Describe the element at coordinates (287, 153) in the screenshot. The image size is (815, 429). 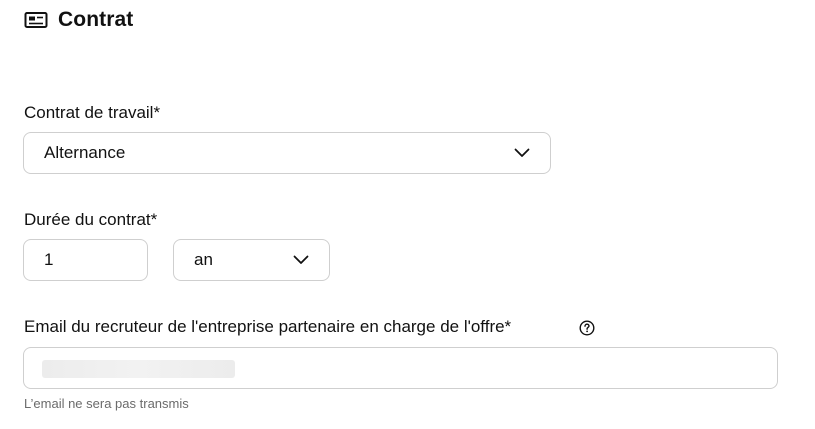
I see `contract-type-select: Alternance` at that location.